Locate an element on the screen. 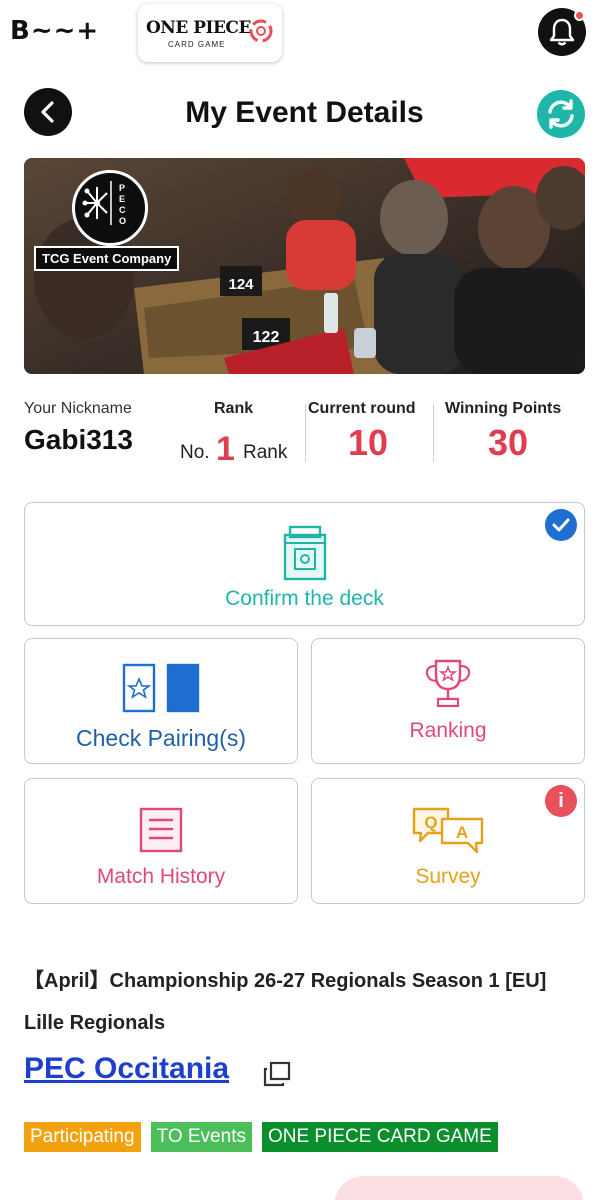 The height and width of the screenshot is (1200, 609). nickname-label: Your Nickname is located at coordinates (78, 408).